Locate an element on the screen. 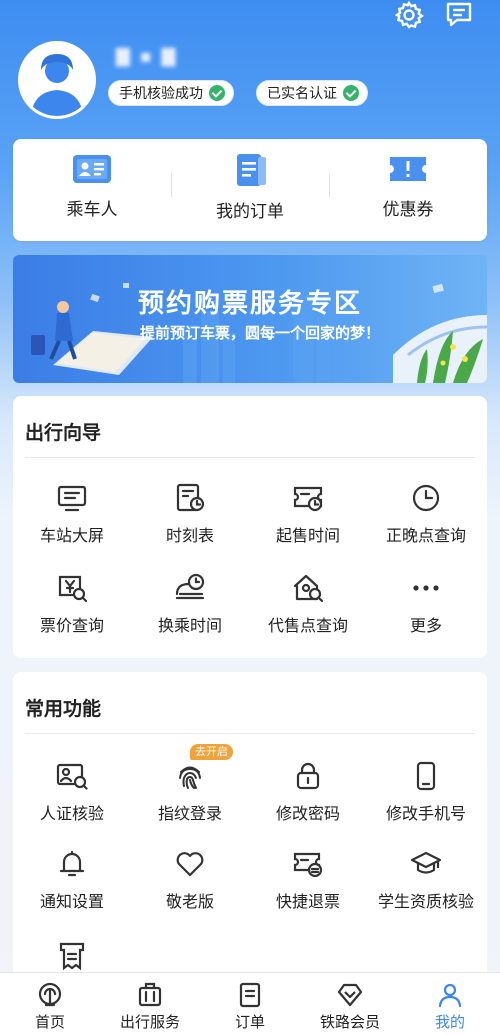 The height and width of the screenshot is (1035, 500). enable-badge: 去开启 is located at coordinates (211, 752).